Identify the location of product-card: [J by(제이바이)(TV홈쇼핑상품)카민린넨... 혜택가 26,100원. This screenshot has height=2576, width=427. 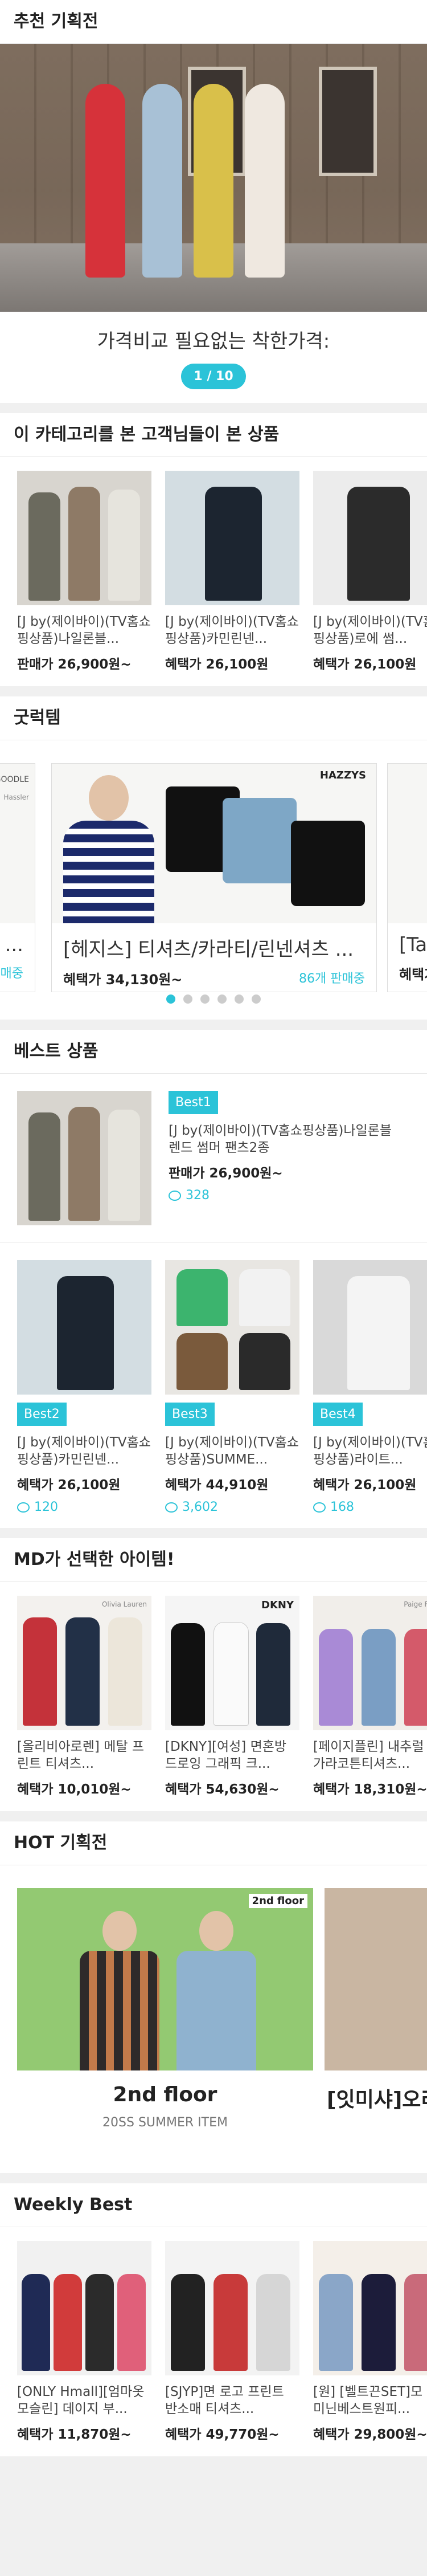
(232, 571).